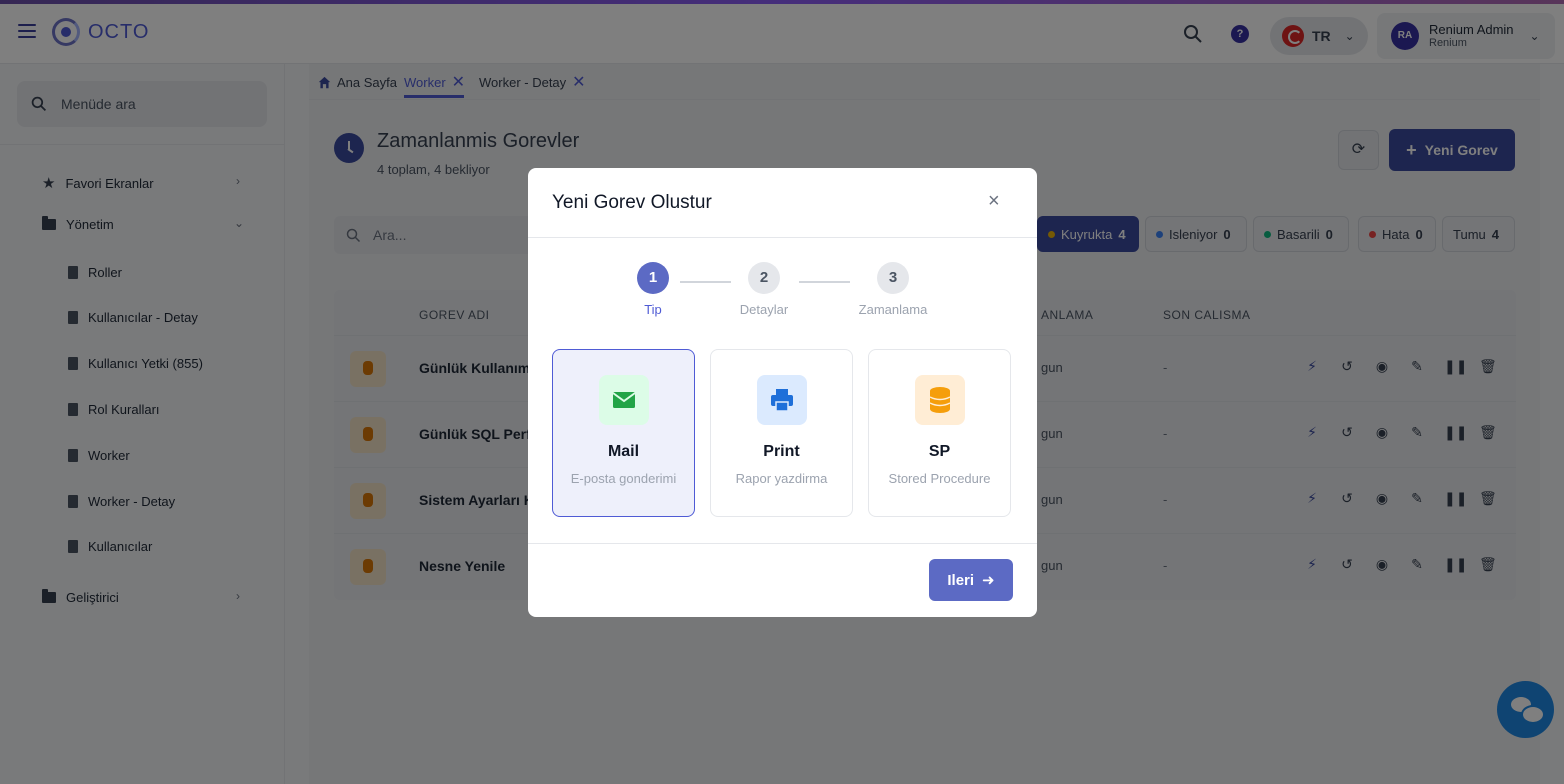  What do you see at coordinates (781, 451) in the screenshot?
I see `task-type-title: Print` at bounding box center [781, 451].